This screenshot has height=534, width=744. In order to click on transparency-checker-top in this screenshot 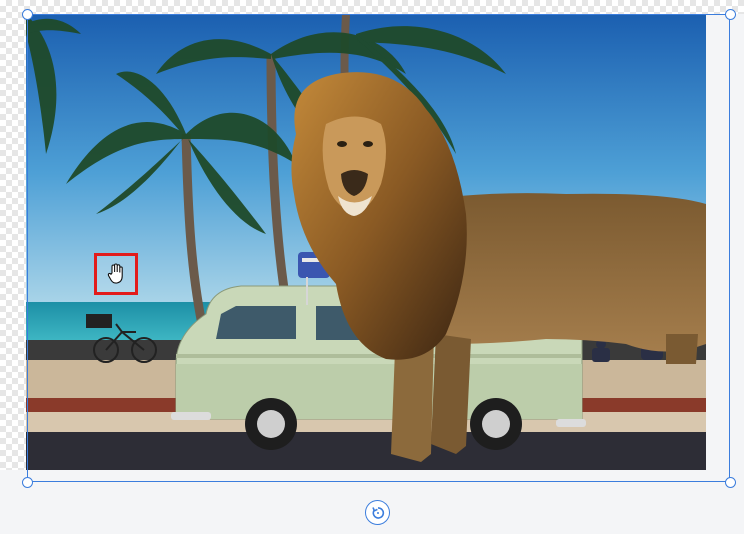, I will do `click(372, 7)`.